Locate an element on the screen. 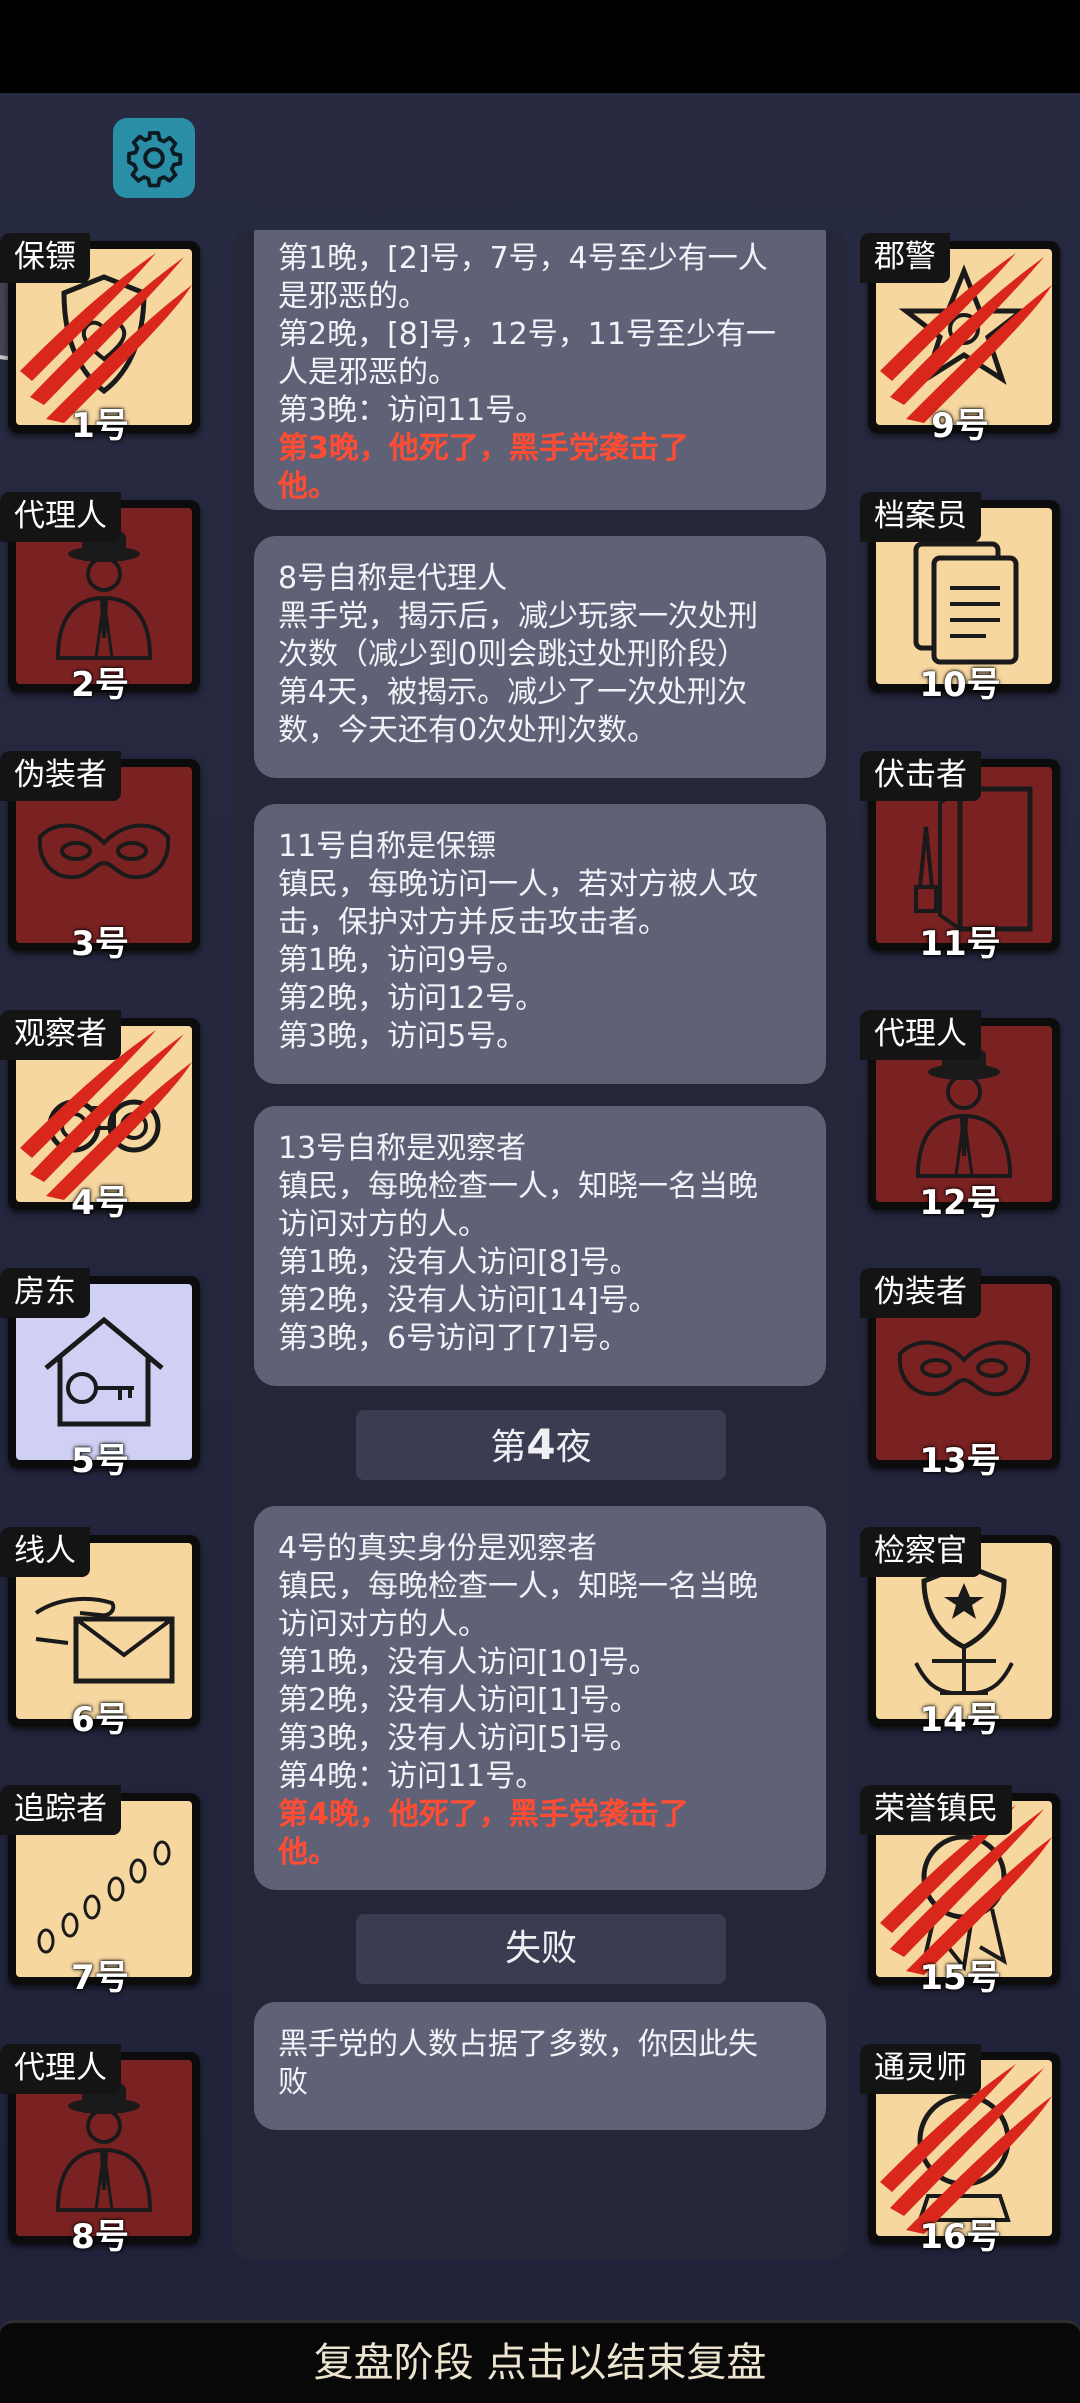 This screenshot has height=2403, width=1080. player-card: 档案员 10号 is located at coordinates (960, 598).